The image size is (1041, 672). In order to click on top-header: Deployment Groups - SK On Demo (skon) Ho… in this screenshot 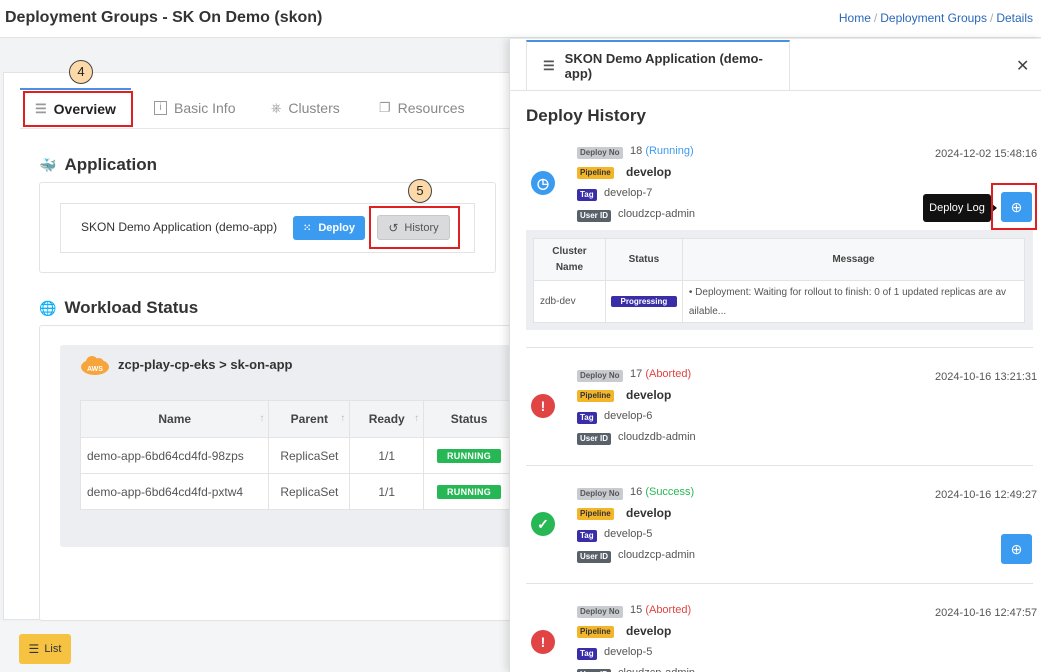, I will do `click(520, 19)`.